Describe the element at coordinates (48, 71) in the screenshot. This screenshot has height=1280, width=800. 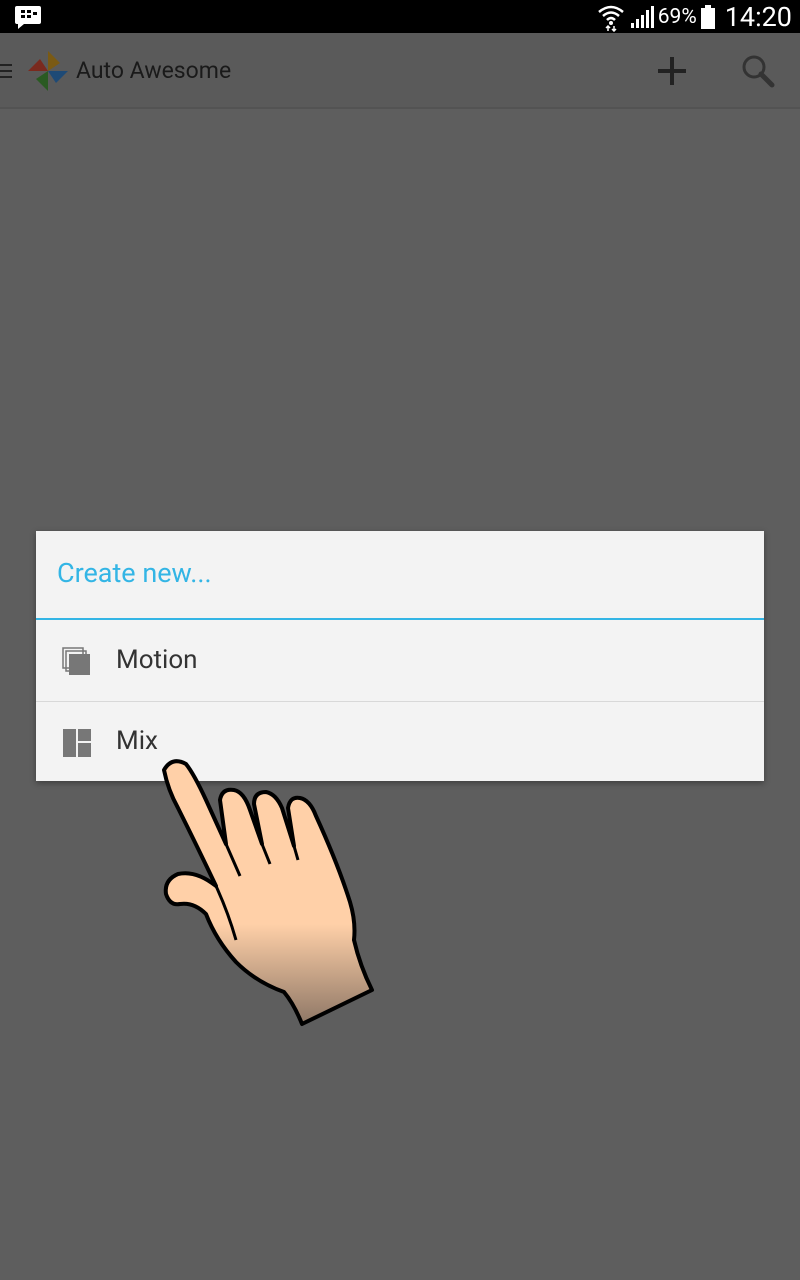
I see `photos-logo-icon` at that location.